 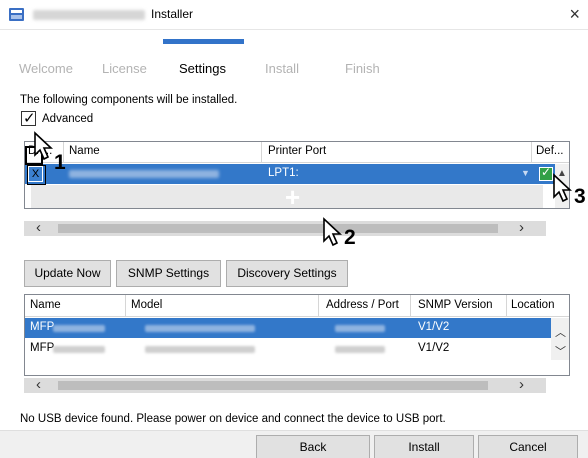 I want to click on callout-number-2: 2, so click(x=350, y=237).